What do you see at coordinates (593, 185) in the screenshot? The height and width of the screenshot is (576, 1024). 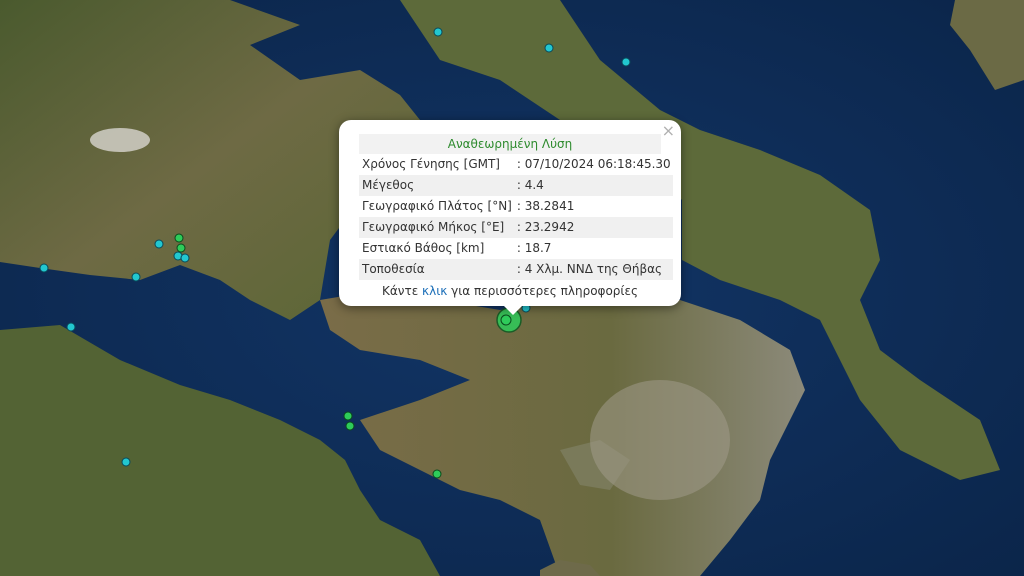 I see `detail-value: : 4.4` at bounding box center [593, 185].